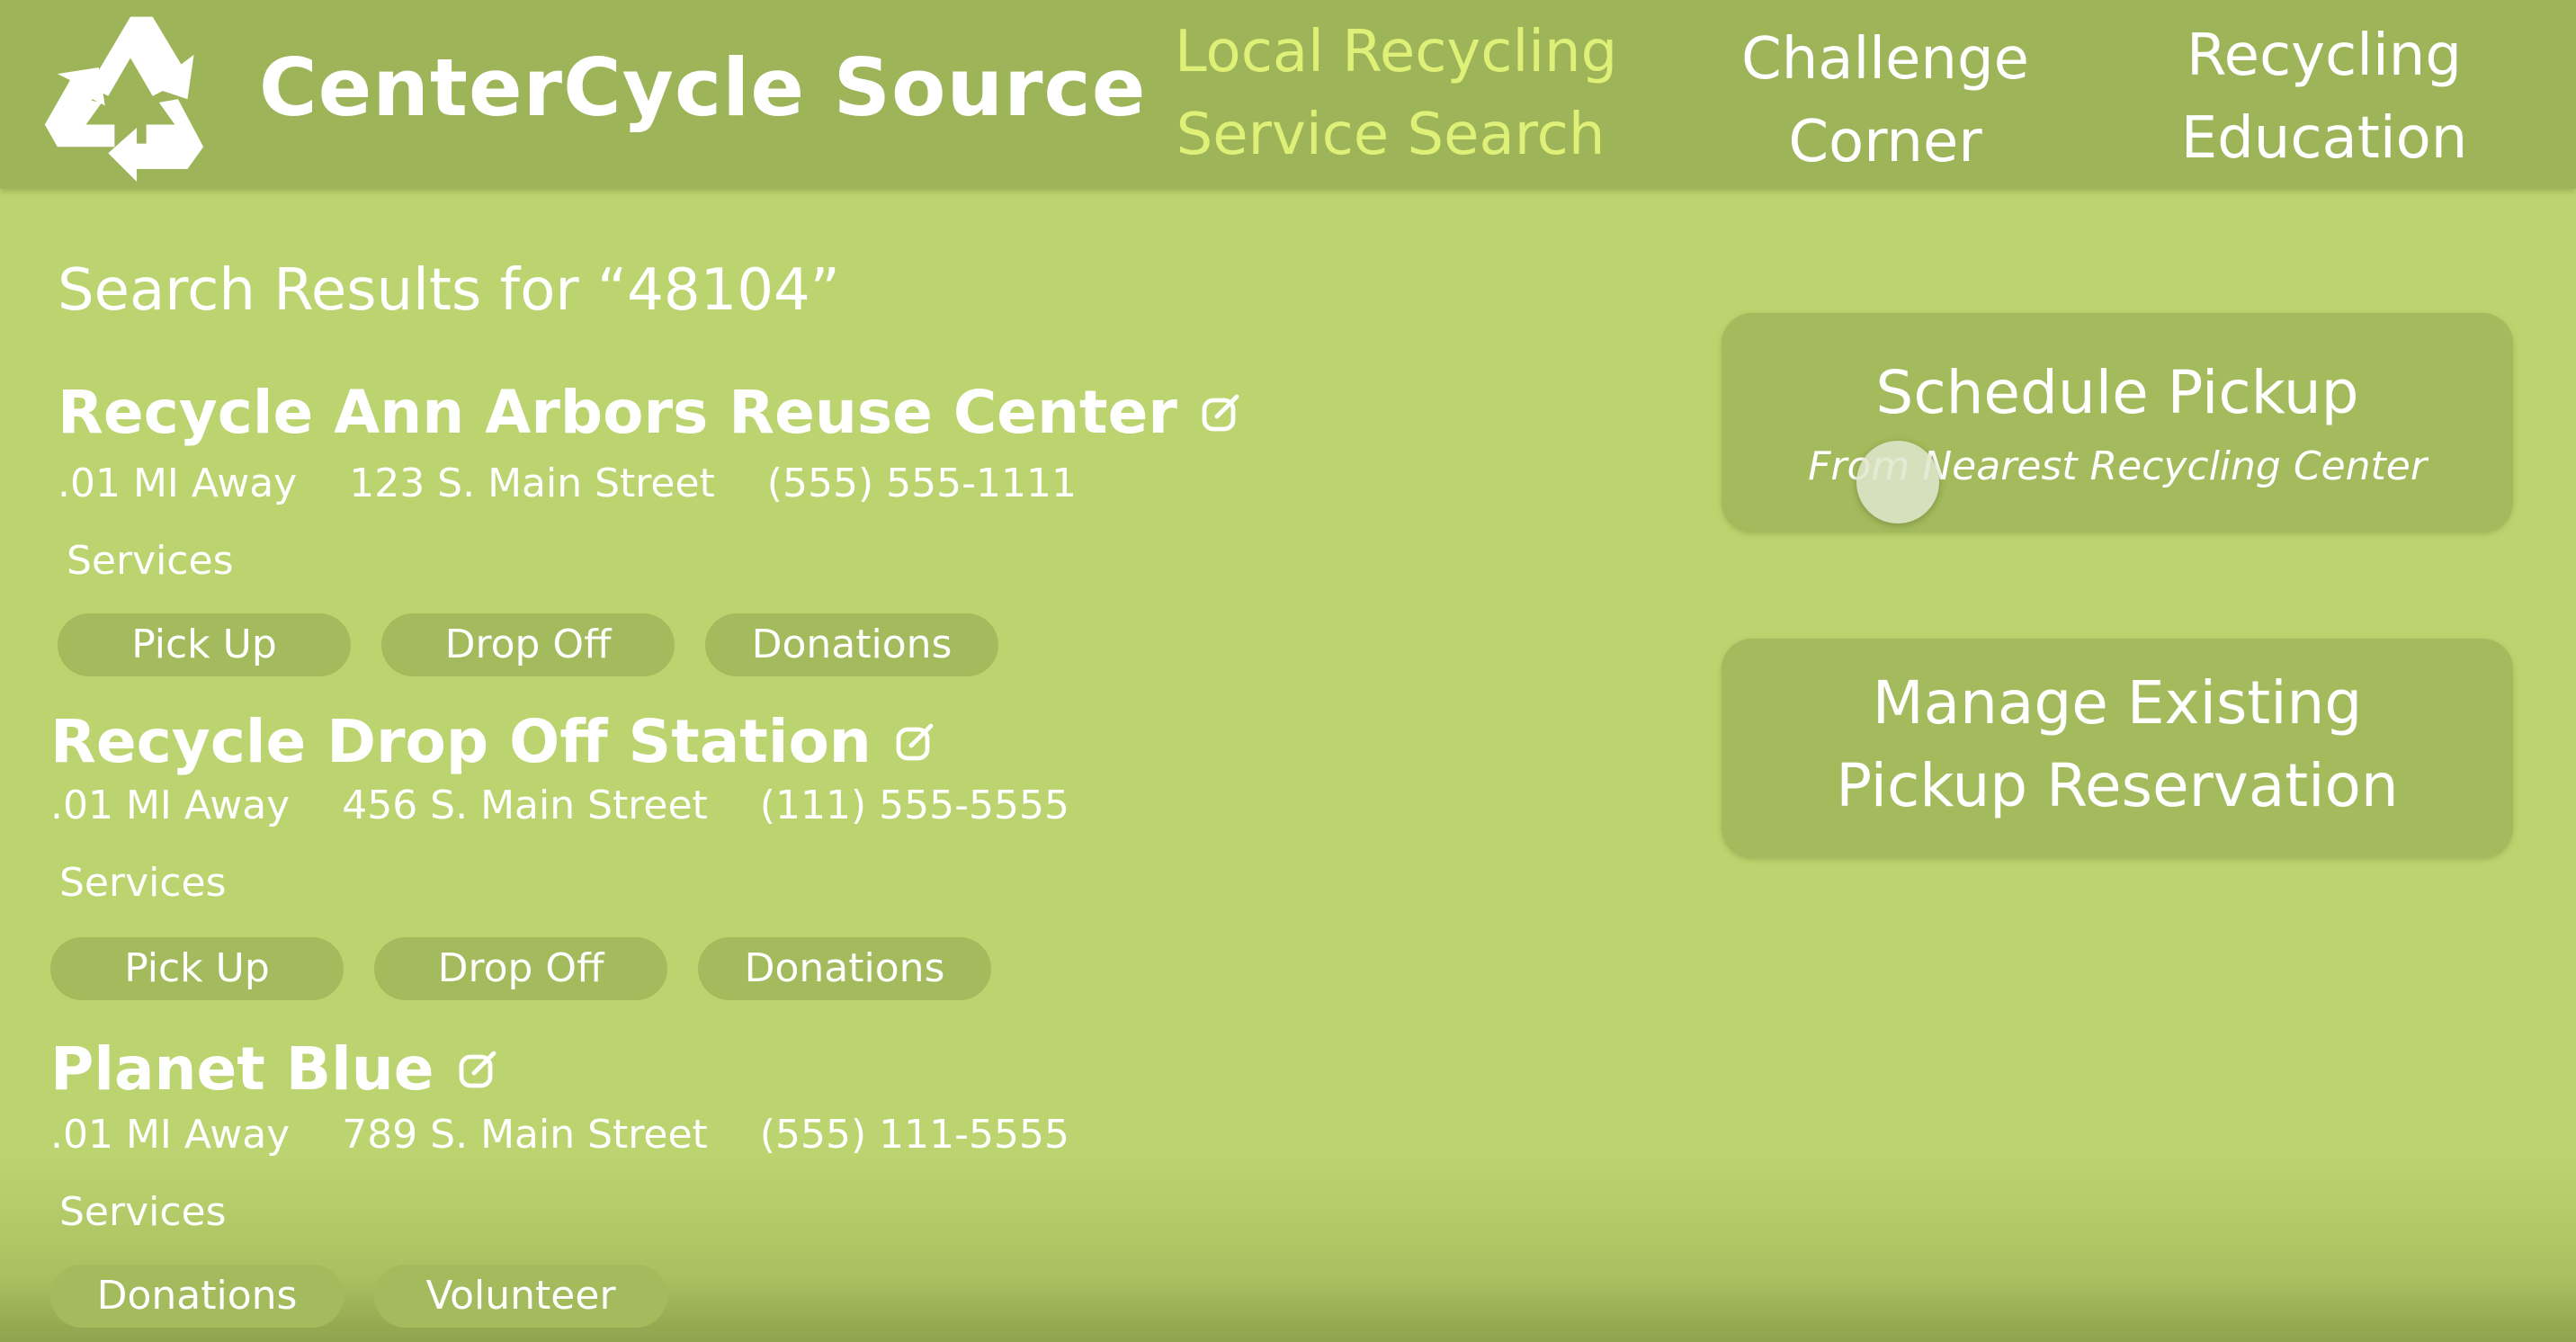 Image resolution: width=2576 pixels, height=1342 pixels. What do you see at coordinates (2324, 138) in the screenshot?
I see `nav-label-line2: Education` at bounding box center [2324, 138].